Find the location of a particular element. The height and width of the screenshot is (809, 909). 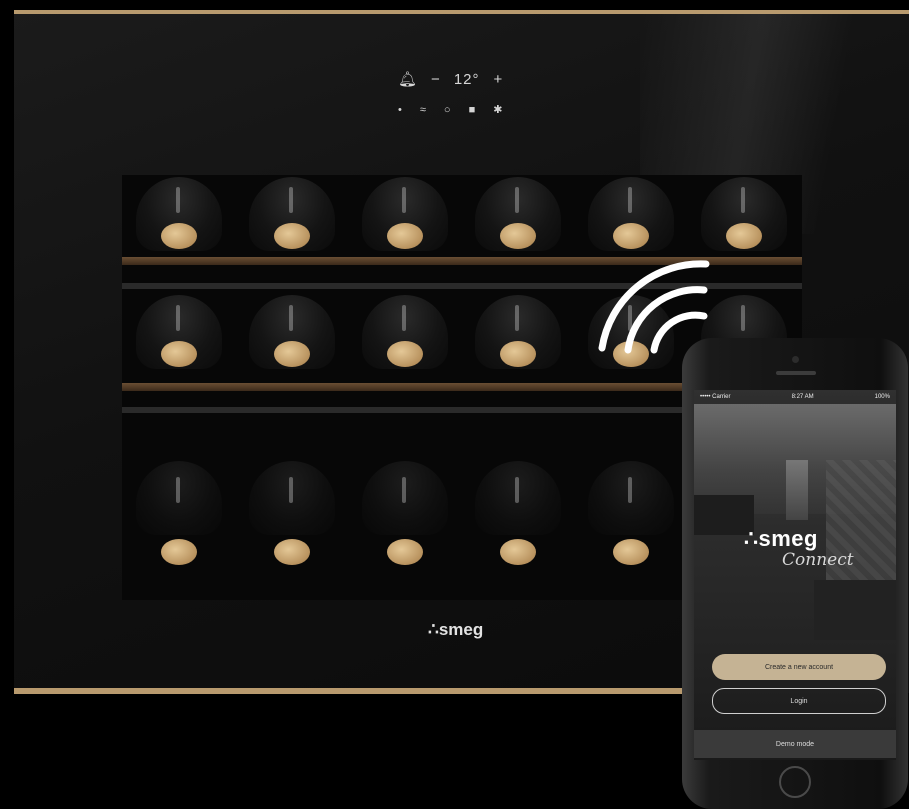

carrier-text: ••••• Carrier is located at coordinates (715, 397).